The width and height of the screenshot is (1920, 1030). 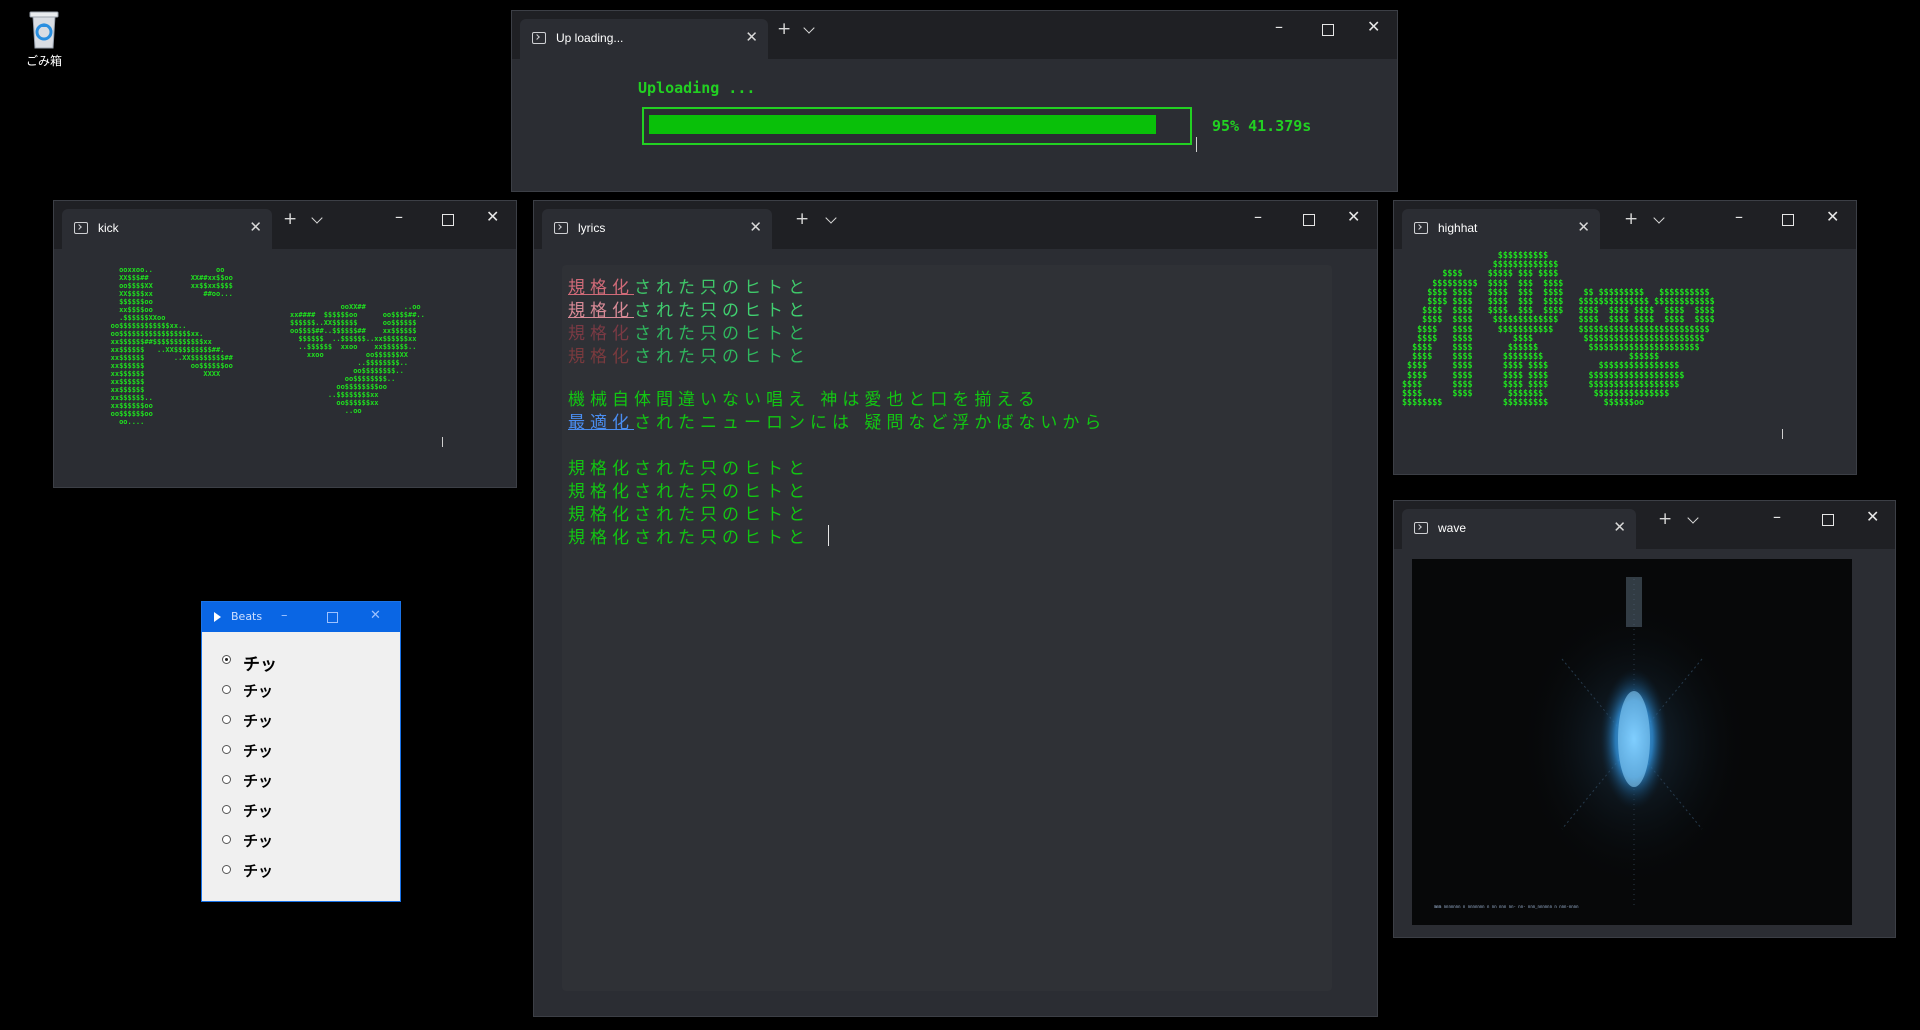 What do you see at coordinates (955, 225) in the screenshot?
I see `tab-bar: lyrics ✕ + – ✕` at bounding box center [955, 225].